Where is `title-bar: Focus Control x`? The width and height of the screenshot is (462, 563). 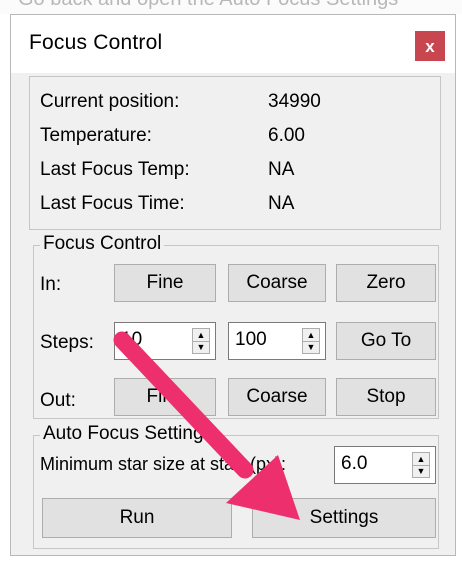
title-bar: Focus Control x is located at coordinates (233, 44).